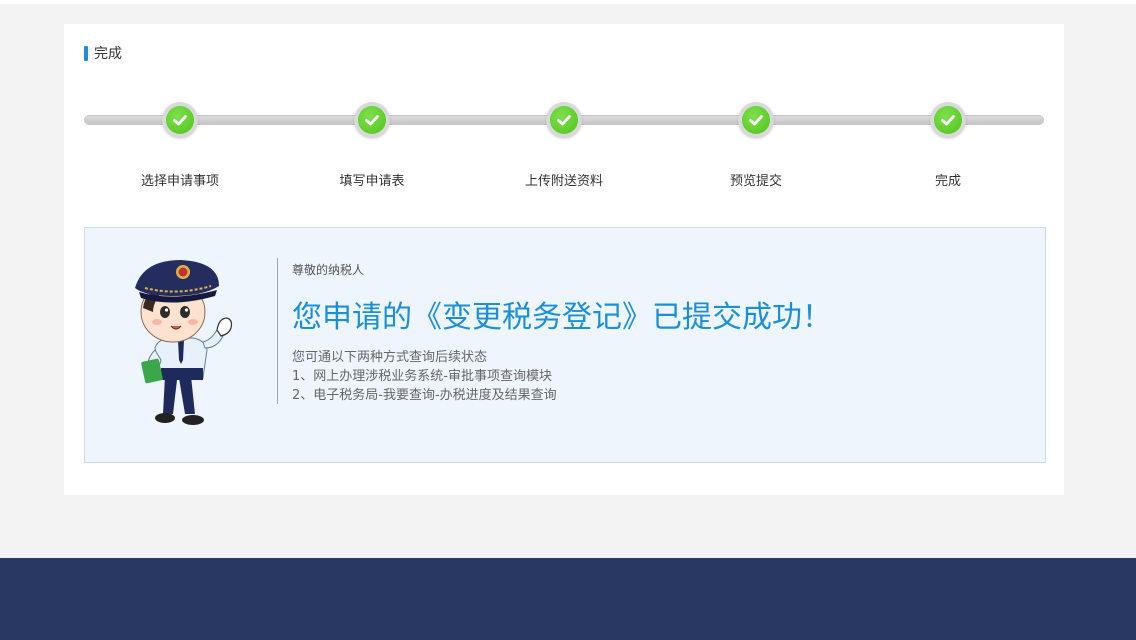 The height and width of the screenshot is (640, 1136). I want to click on section-title: 完成, so click(103, 53).